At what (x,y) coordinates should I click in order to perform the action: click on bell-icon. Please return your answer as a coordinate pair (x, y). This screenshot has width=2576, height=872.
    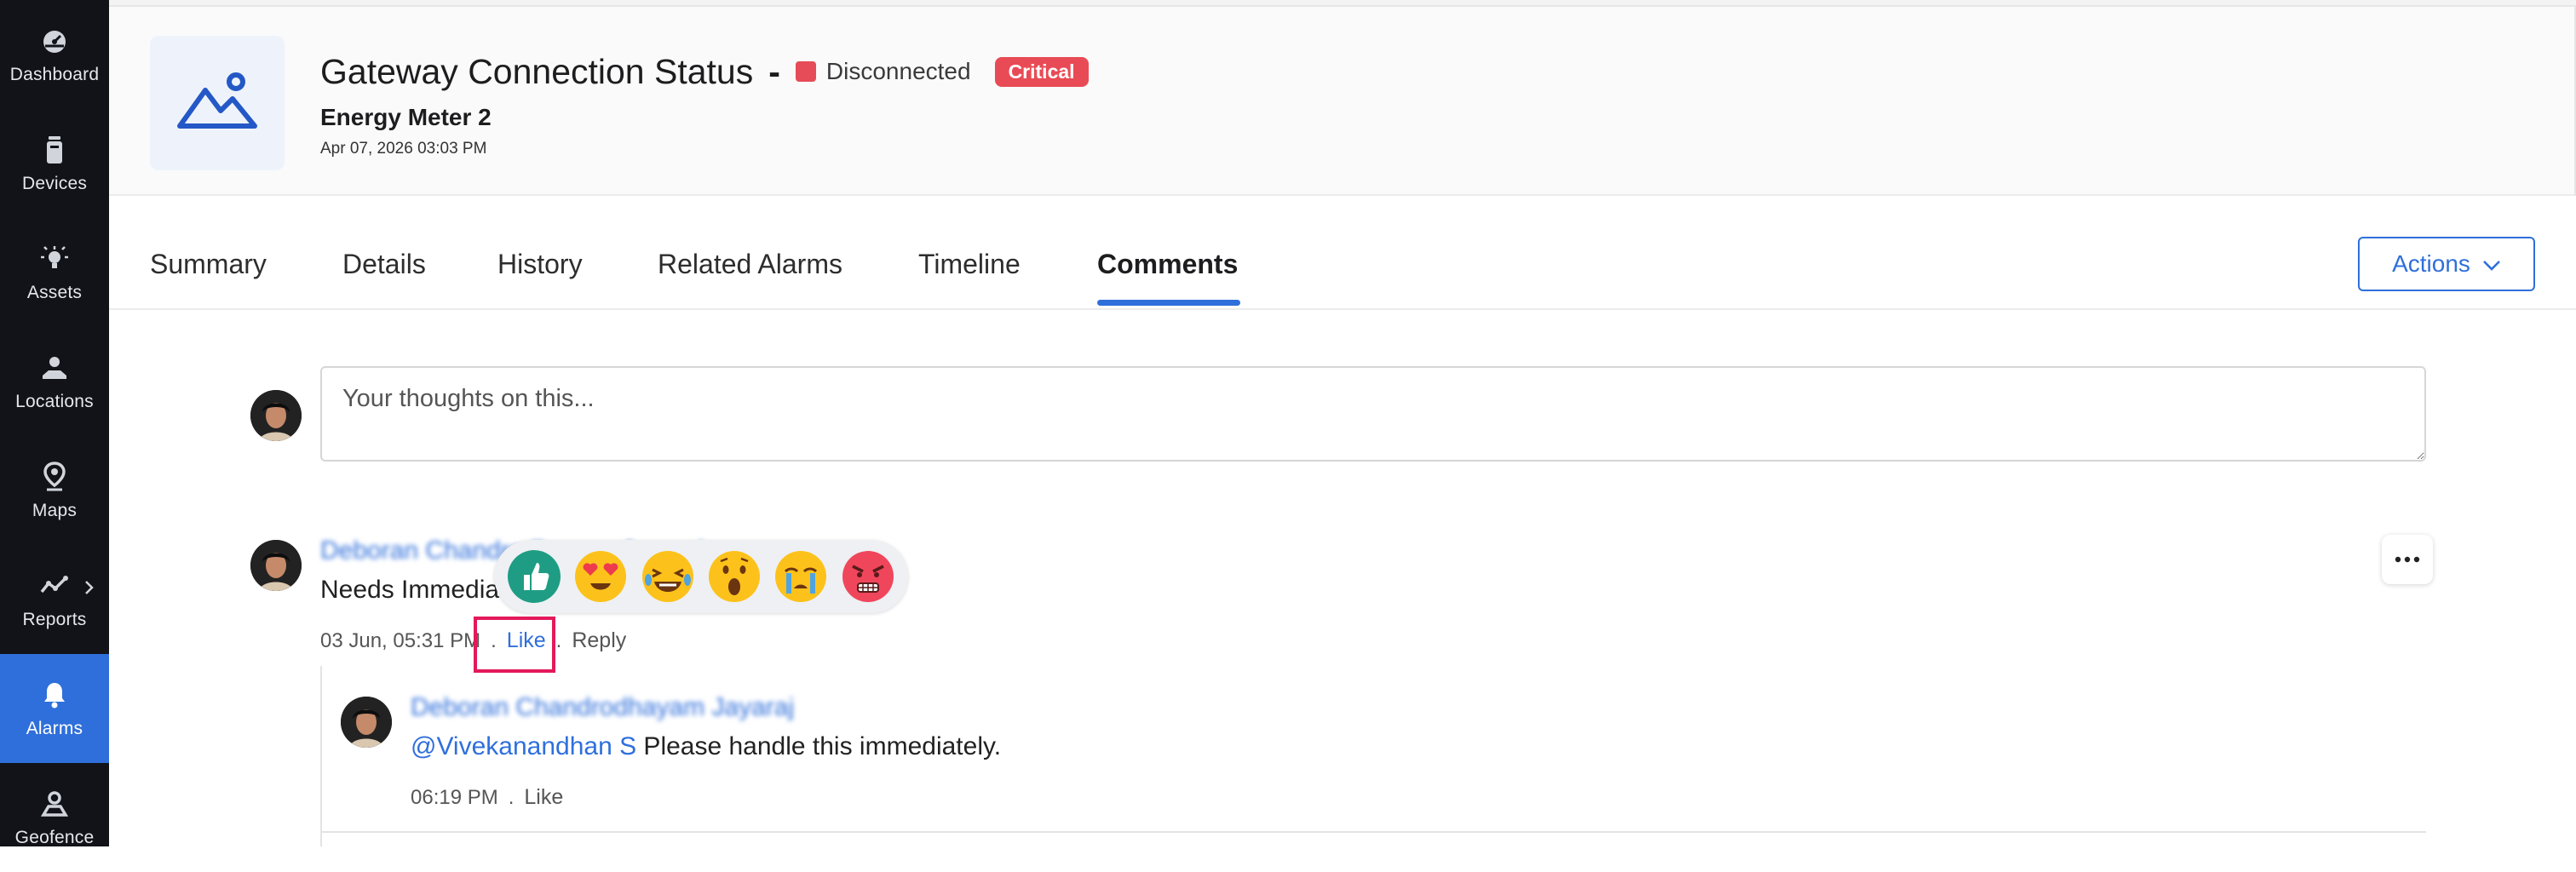
    Looking at the image, I should click on (55, 695).